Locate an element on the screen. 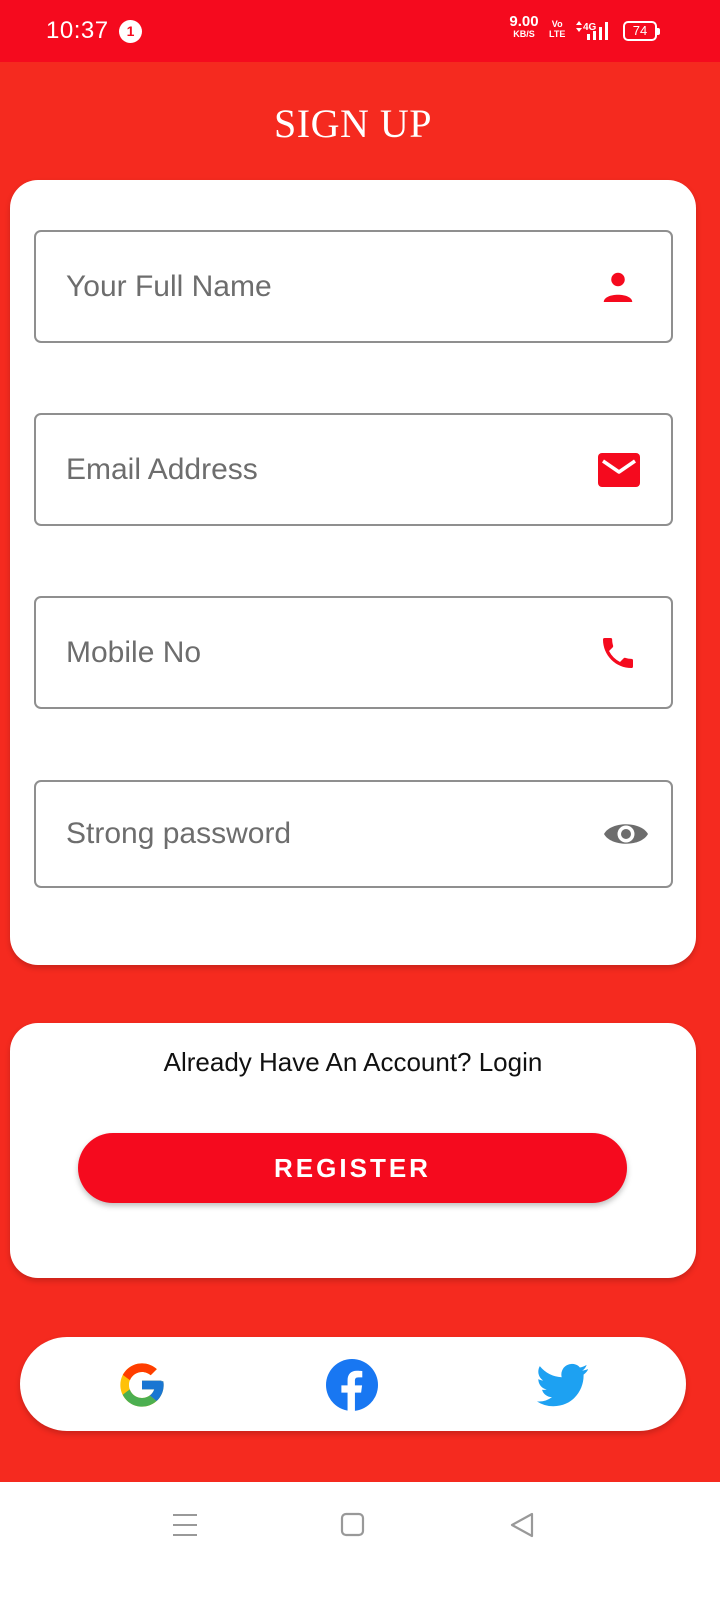 Image resolution: width=720 pixels, height=1600 pixels. register-button: REGISTER is located at coordinates (352, 1168).